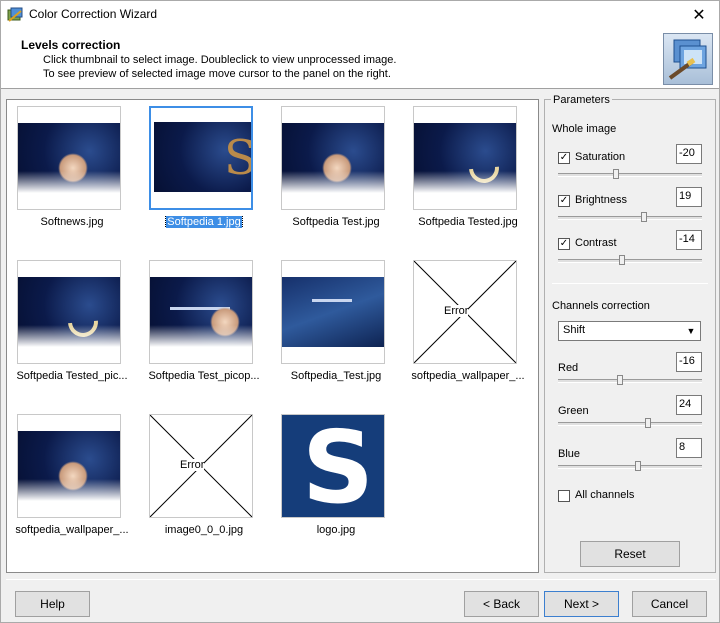  What do you see at coordinates (689, 154) in the screenshot?
I see `saturation-value-field: -20` at bounding box center [689, 154].